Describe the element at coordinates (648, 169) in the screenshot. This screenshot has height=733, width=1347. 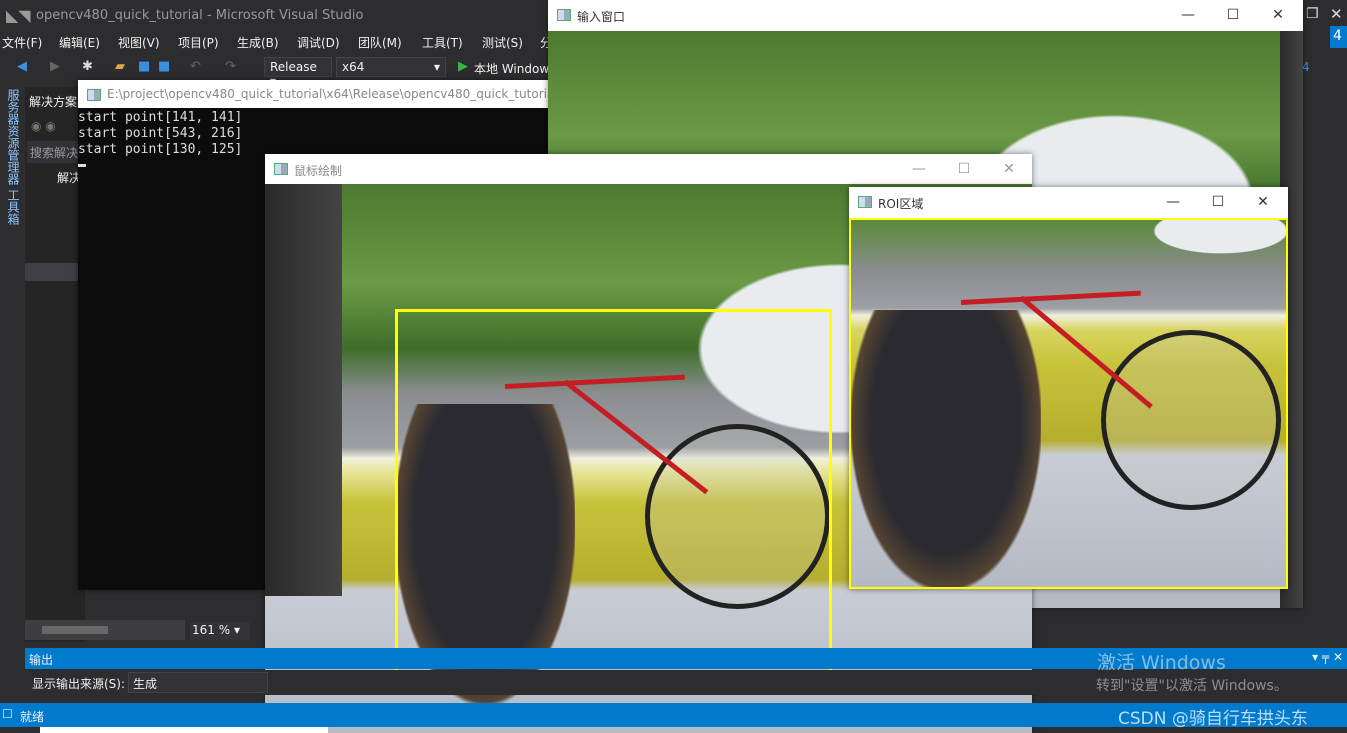
I see `draw-title-bar: 鼠标绘制 — ☐ ✕` at that location.